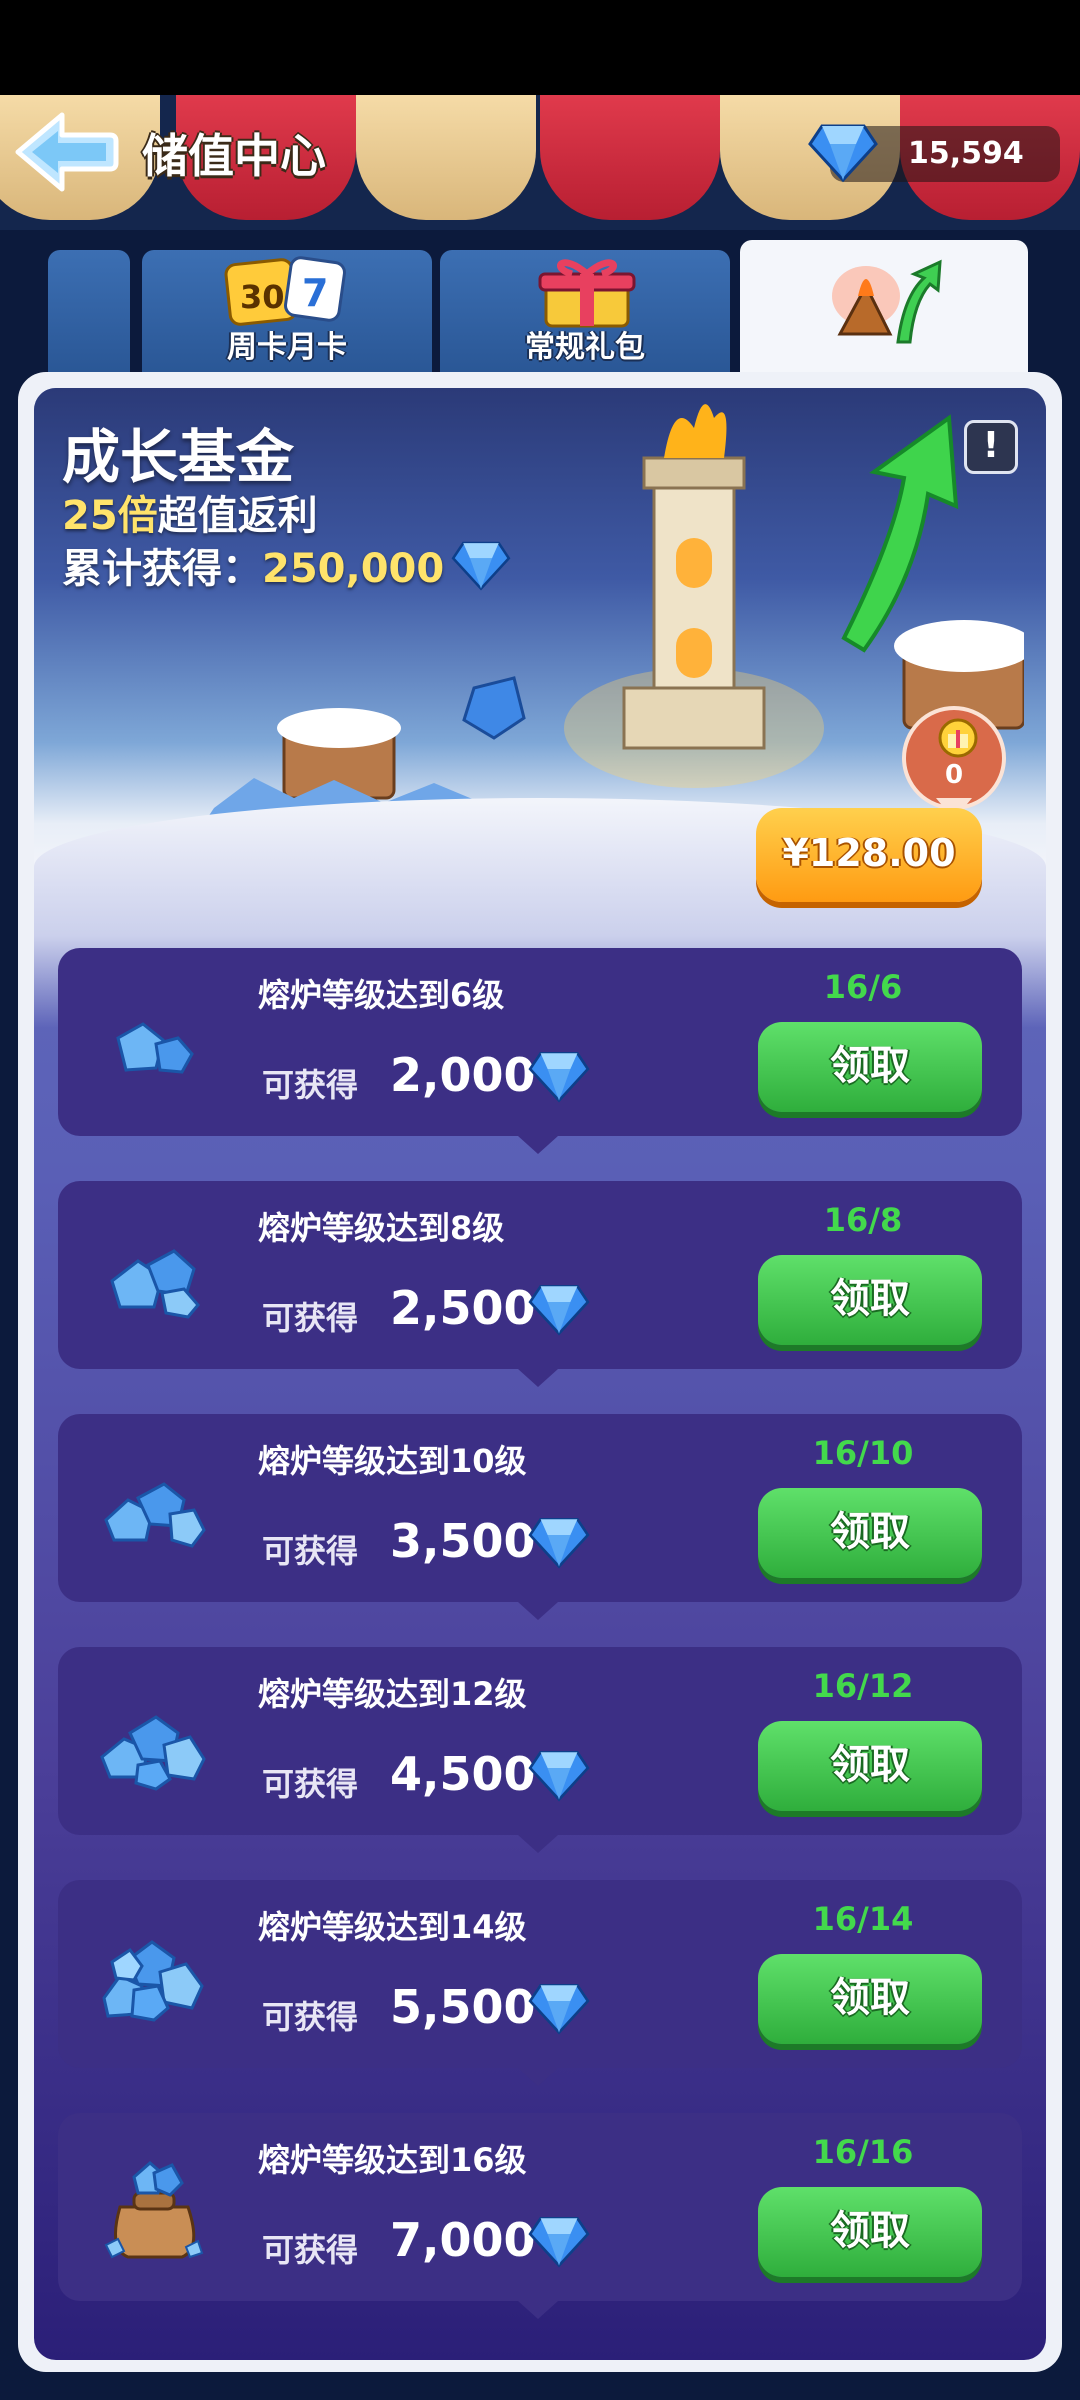  Describe the element at coordinates (463, 1075) in the screenshot. I see `gain-amount: 2,000` at that location.